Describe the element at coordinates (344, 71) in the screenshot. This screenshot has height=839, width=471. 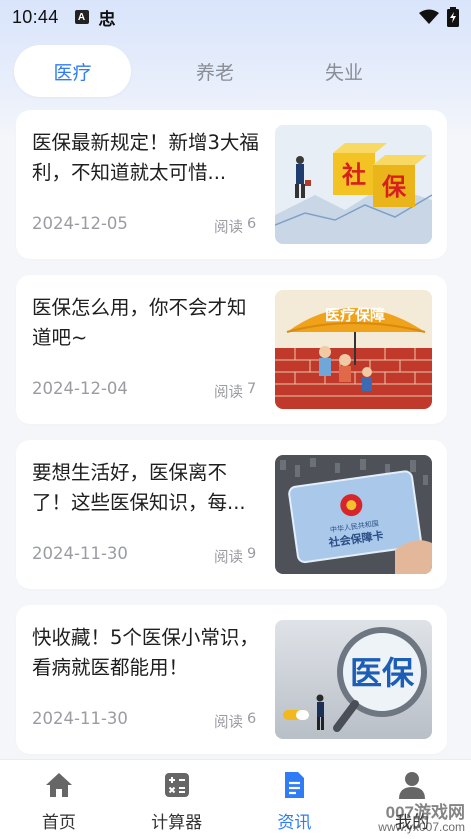
I see `tab-unemployment: 失业` at that location.